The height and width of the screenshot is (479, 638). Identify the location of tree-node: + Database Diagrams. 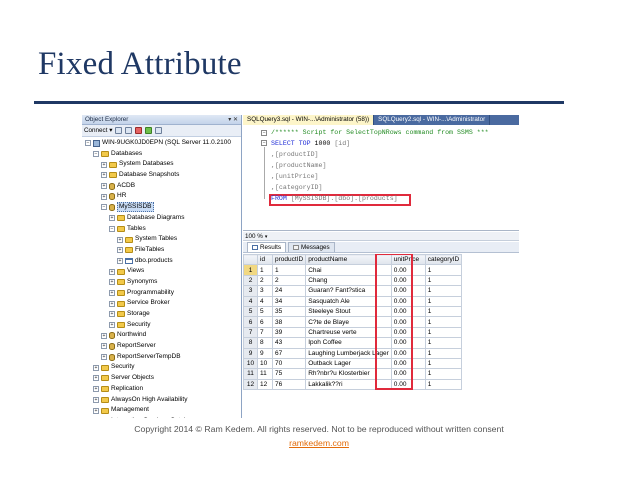
(161, 218).